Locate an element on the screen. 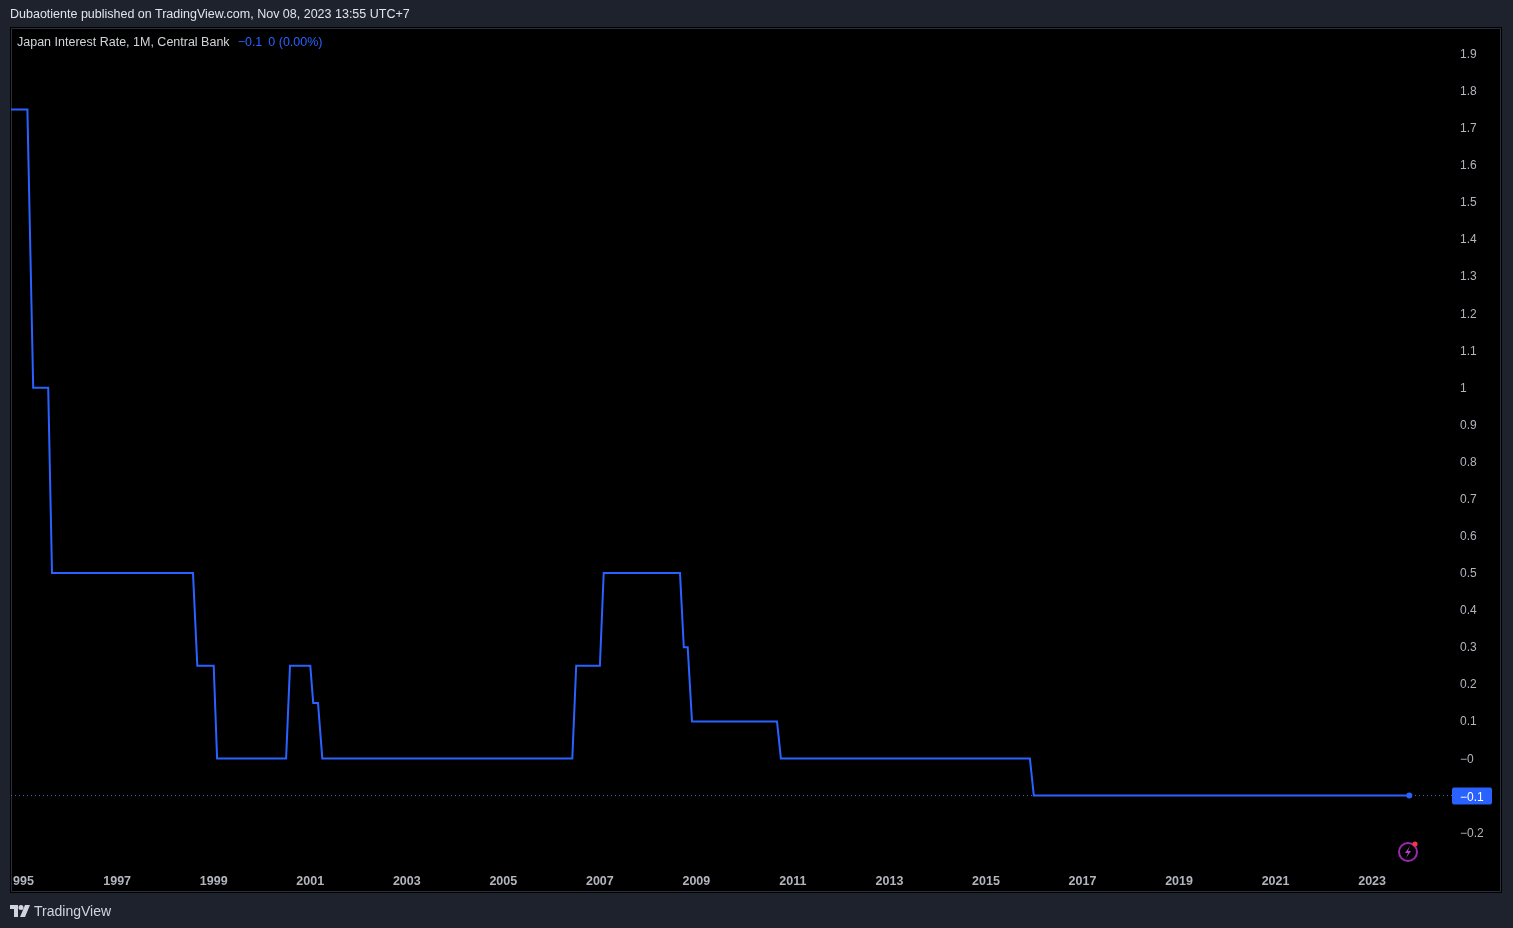  x-tick-label: 1999 is located at coordinates (213, 881).